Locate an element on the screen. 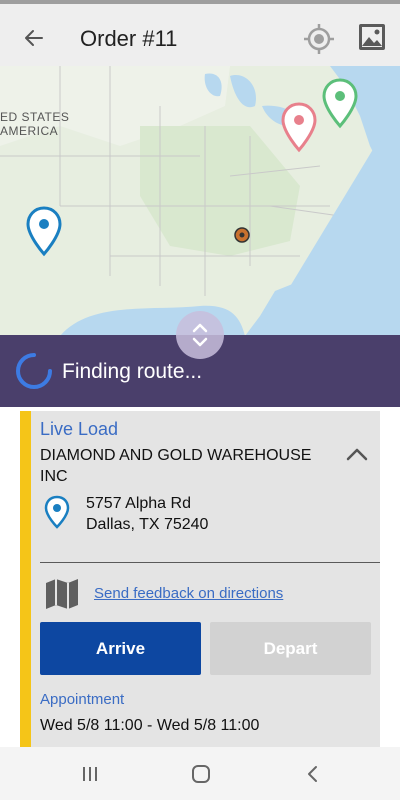  system-navigation-bar is located at coordinates (200, 773).